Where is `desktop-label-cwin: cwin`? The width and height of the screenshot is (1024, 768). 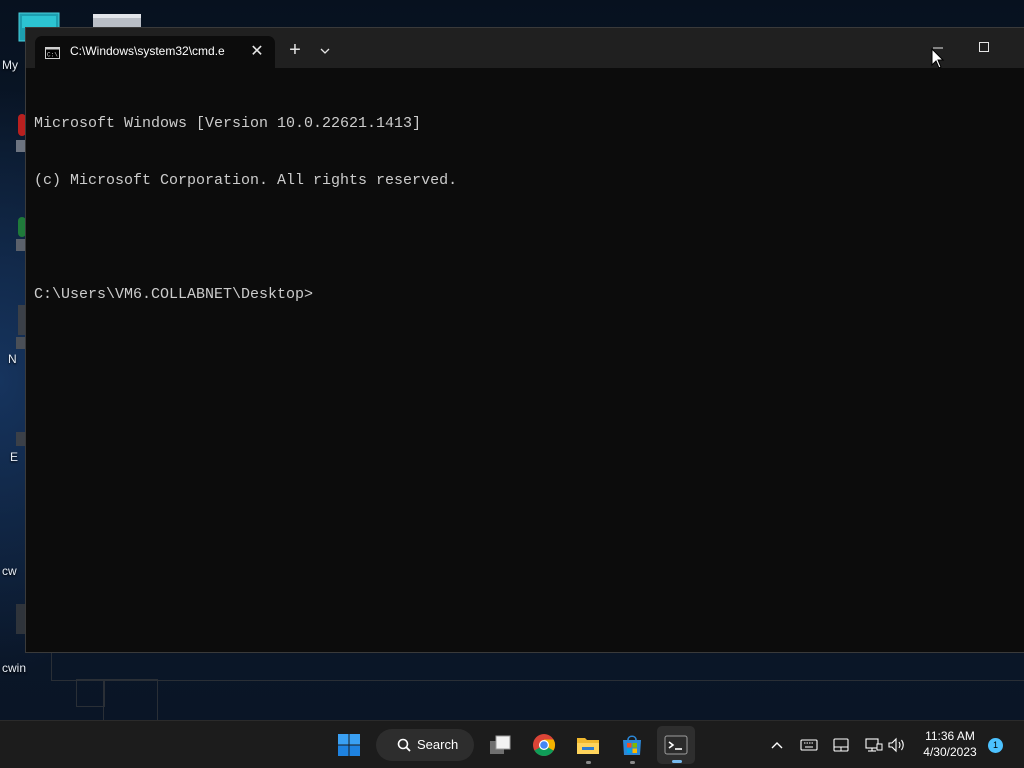 desktop-label-cwin: cwin is located at coordinates (14, 668).